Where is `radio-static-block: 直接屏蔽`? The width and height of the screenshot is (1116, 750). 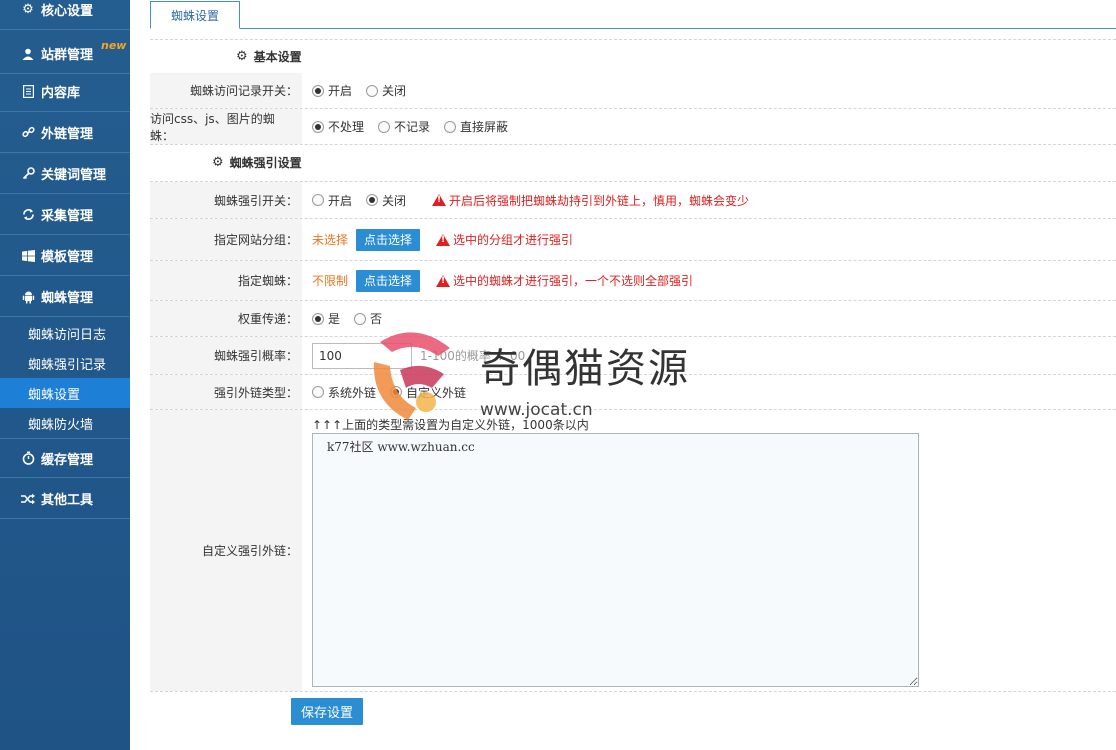
radio-static-block: 直接屏蔽 is located at coordinates (476, 126).